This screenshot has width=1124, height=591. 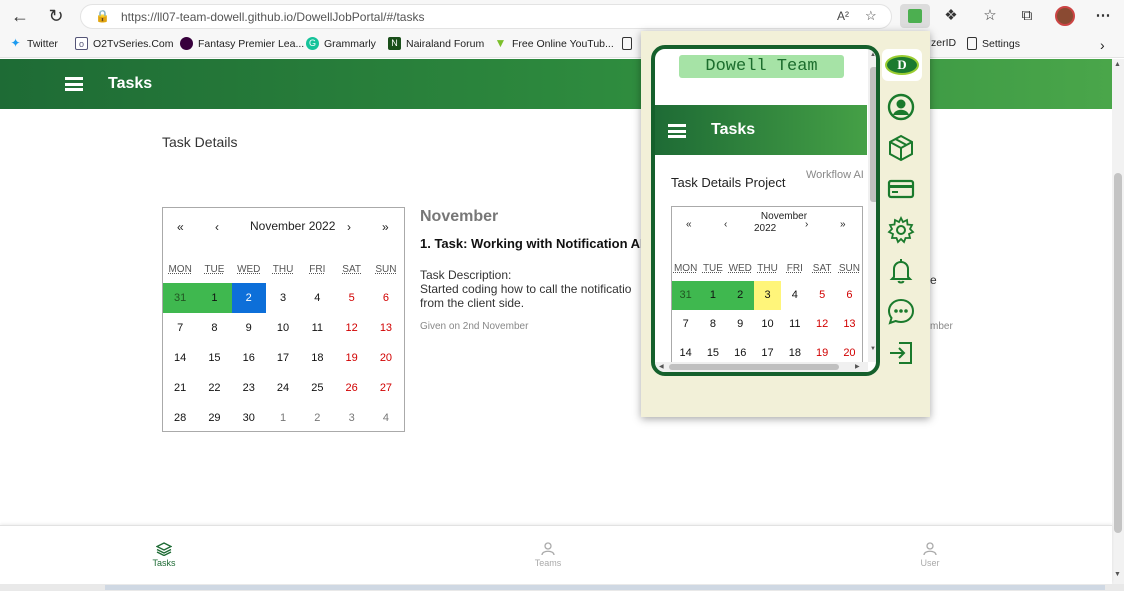 I want to click on bookmark-partial: zerID, so click(x=943, y=43).